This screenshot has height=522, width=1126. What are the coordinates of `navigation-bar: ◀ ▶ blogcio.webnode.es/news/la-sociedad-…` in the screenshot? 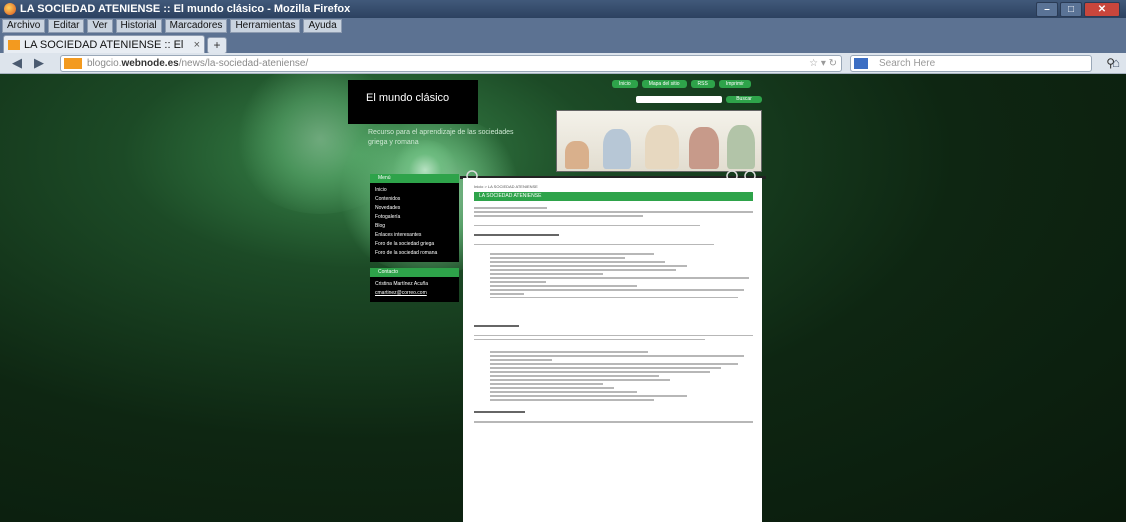 It's located at (563, 63).